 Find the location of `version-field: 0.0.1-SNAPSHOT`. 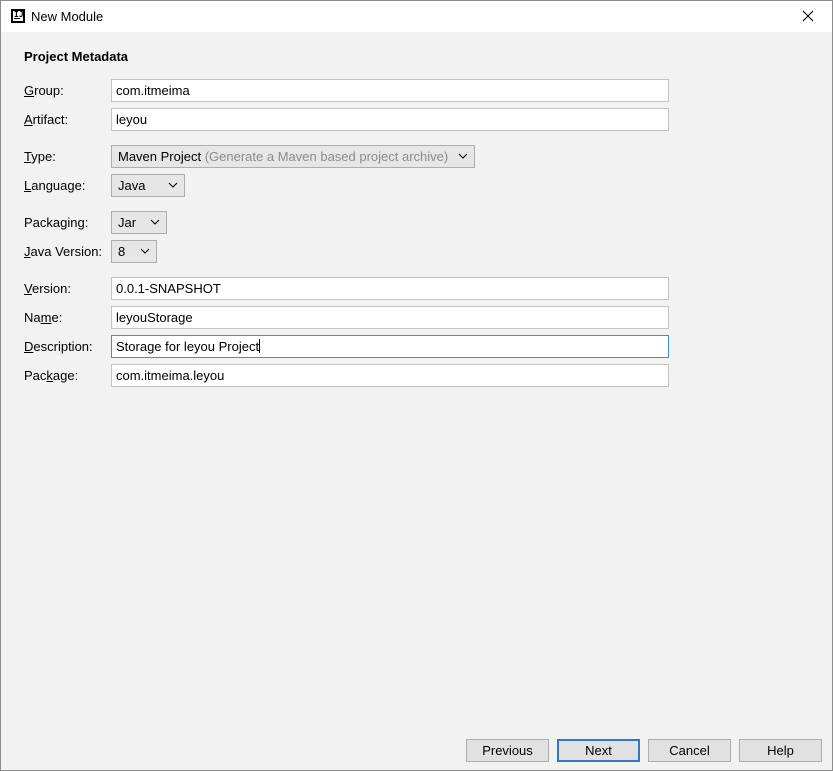

version-field: 0.0.1-SNAPSHOT is located at coordinates (390, 288).